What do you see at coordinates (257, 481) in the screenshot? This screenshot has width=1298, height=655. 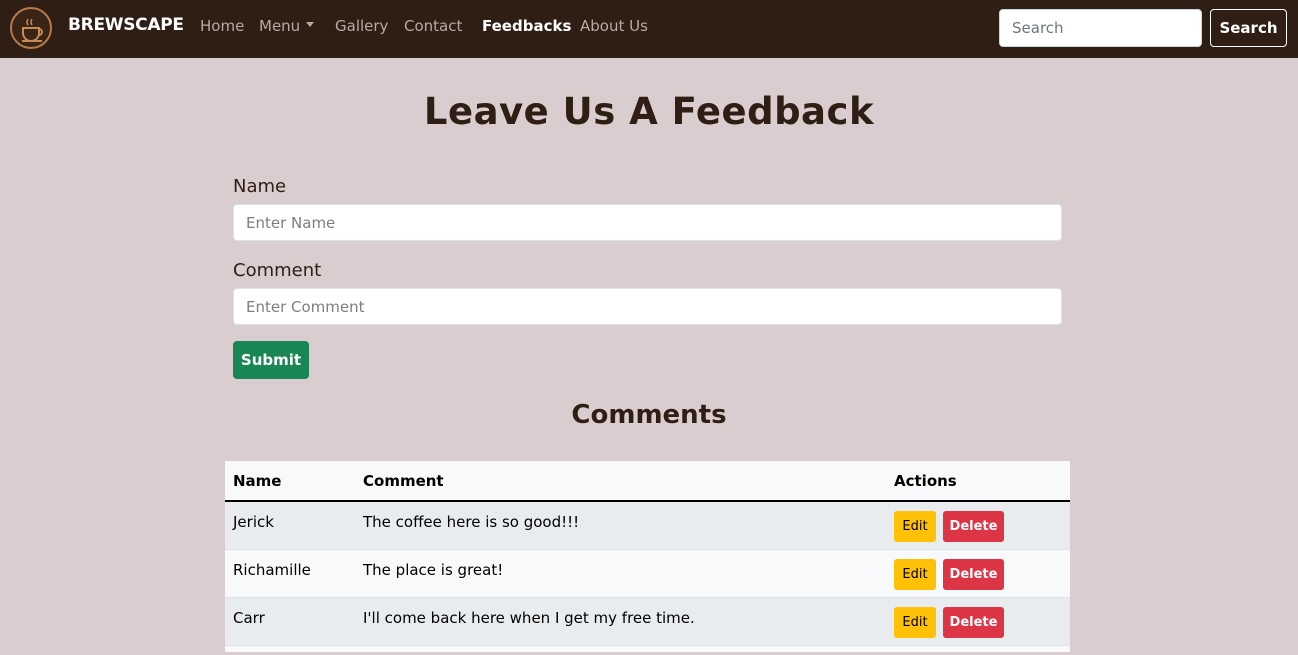 I see `column-header-name: Name` at bounding box center [257, 481].